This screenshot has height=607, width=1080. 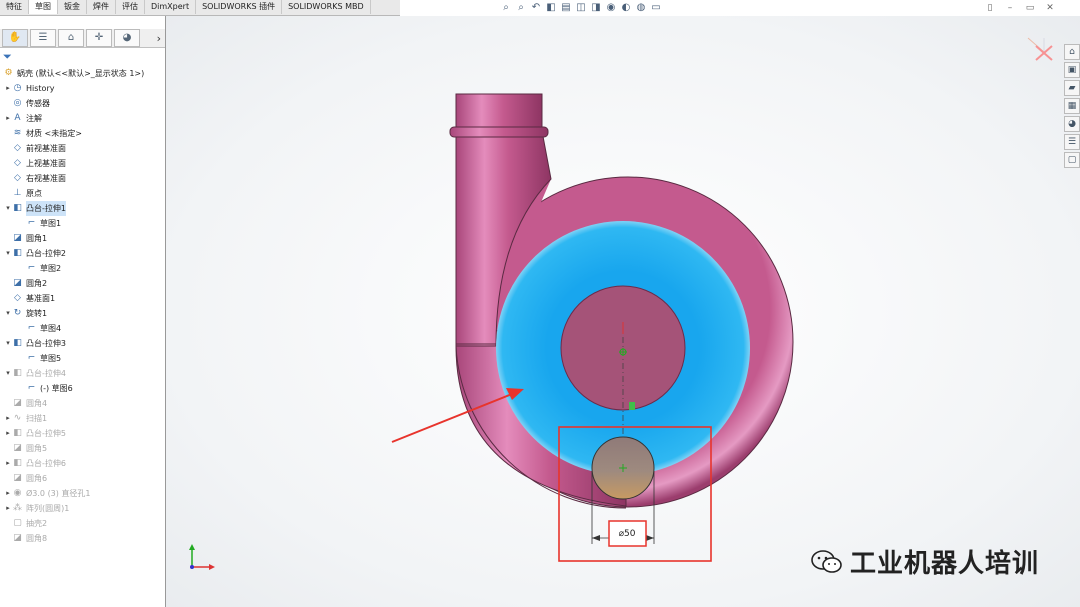 I want to click on tree-item-label: 凸台-拉伸6, so click(x=46, y=463).